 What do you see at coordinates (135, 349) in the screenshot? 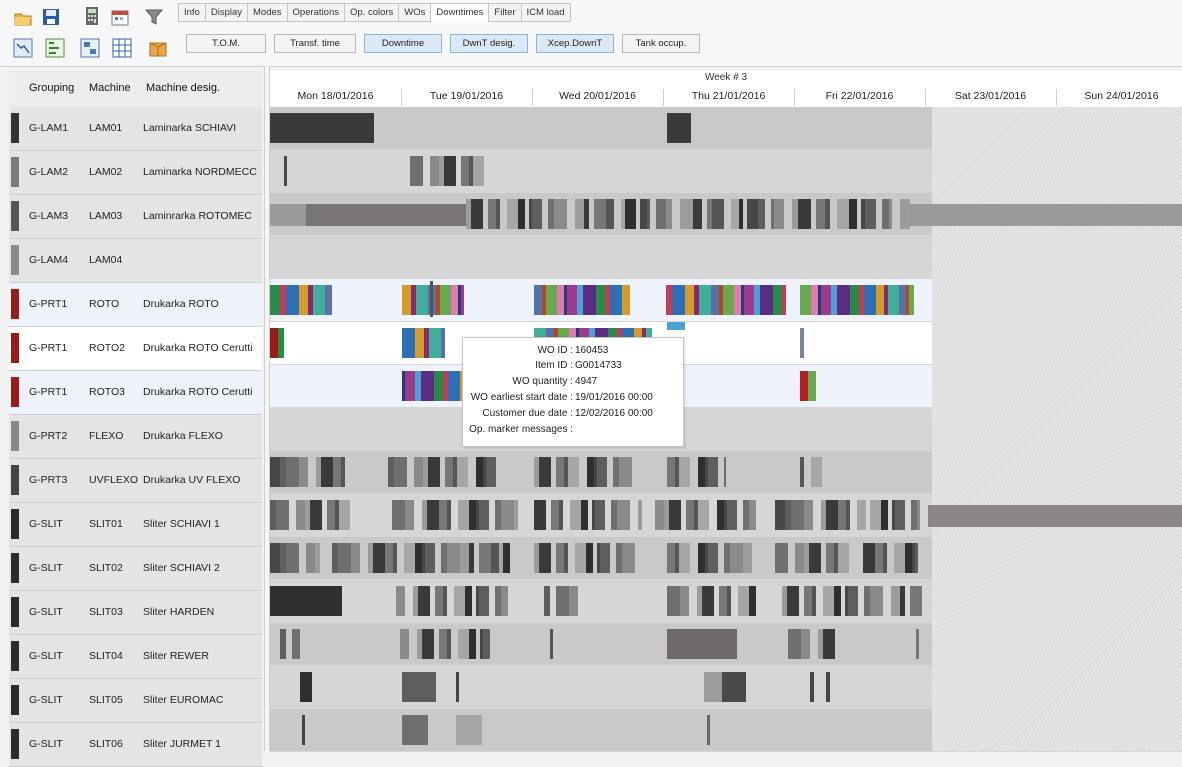
I see `machine-row: G-PRT1 ROTO2 Drukarka ROTO Cerutti` at bounding box center [135, 349].